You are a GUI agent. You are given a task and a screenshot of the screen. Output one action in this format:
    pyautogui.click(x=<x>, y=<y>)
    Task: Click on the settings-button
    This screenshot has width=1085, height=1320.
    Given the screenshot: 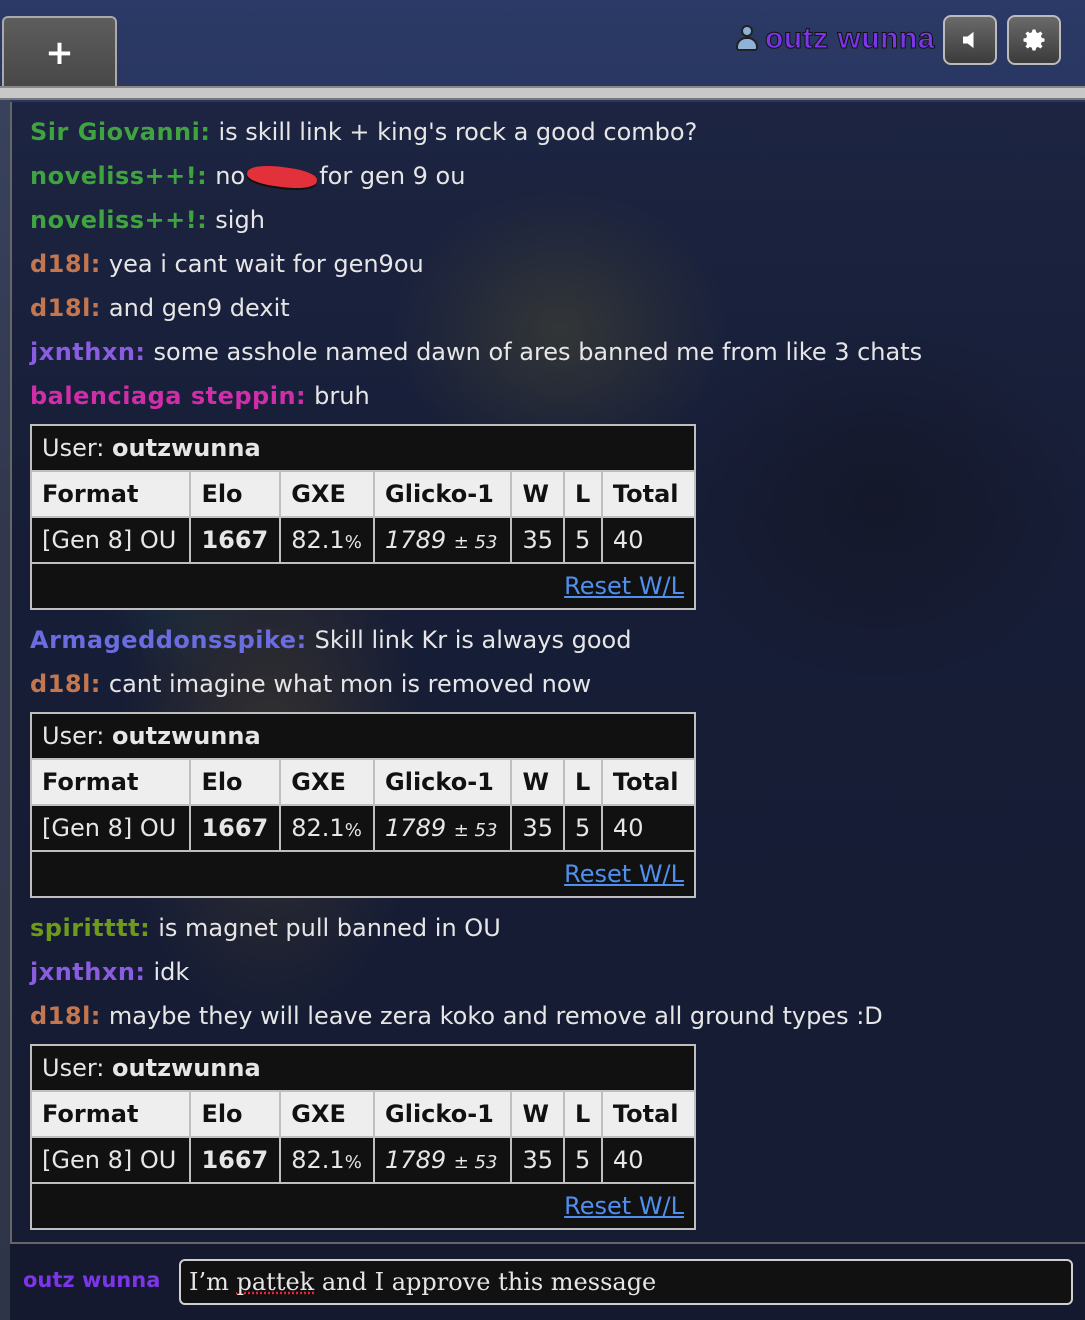 What is the action you would take?
    pyautogui.click(x=1034, y=40)
    